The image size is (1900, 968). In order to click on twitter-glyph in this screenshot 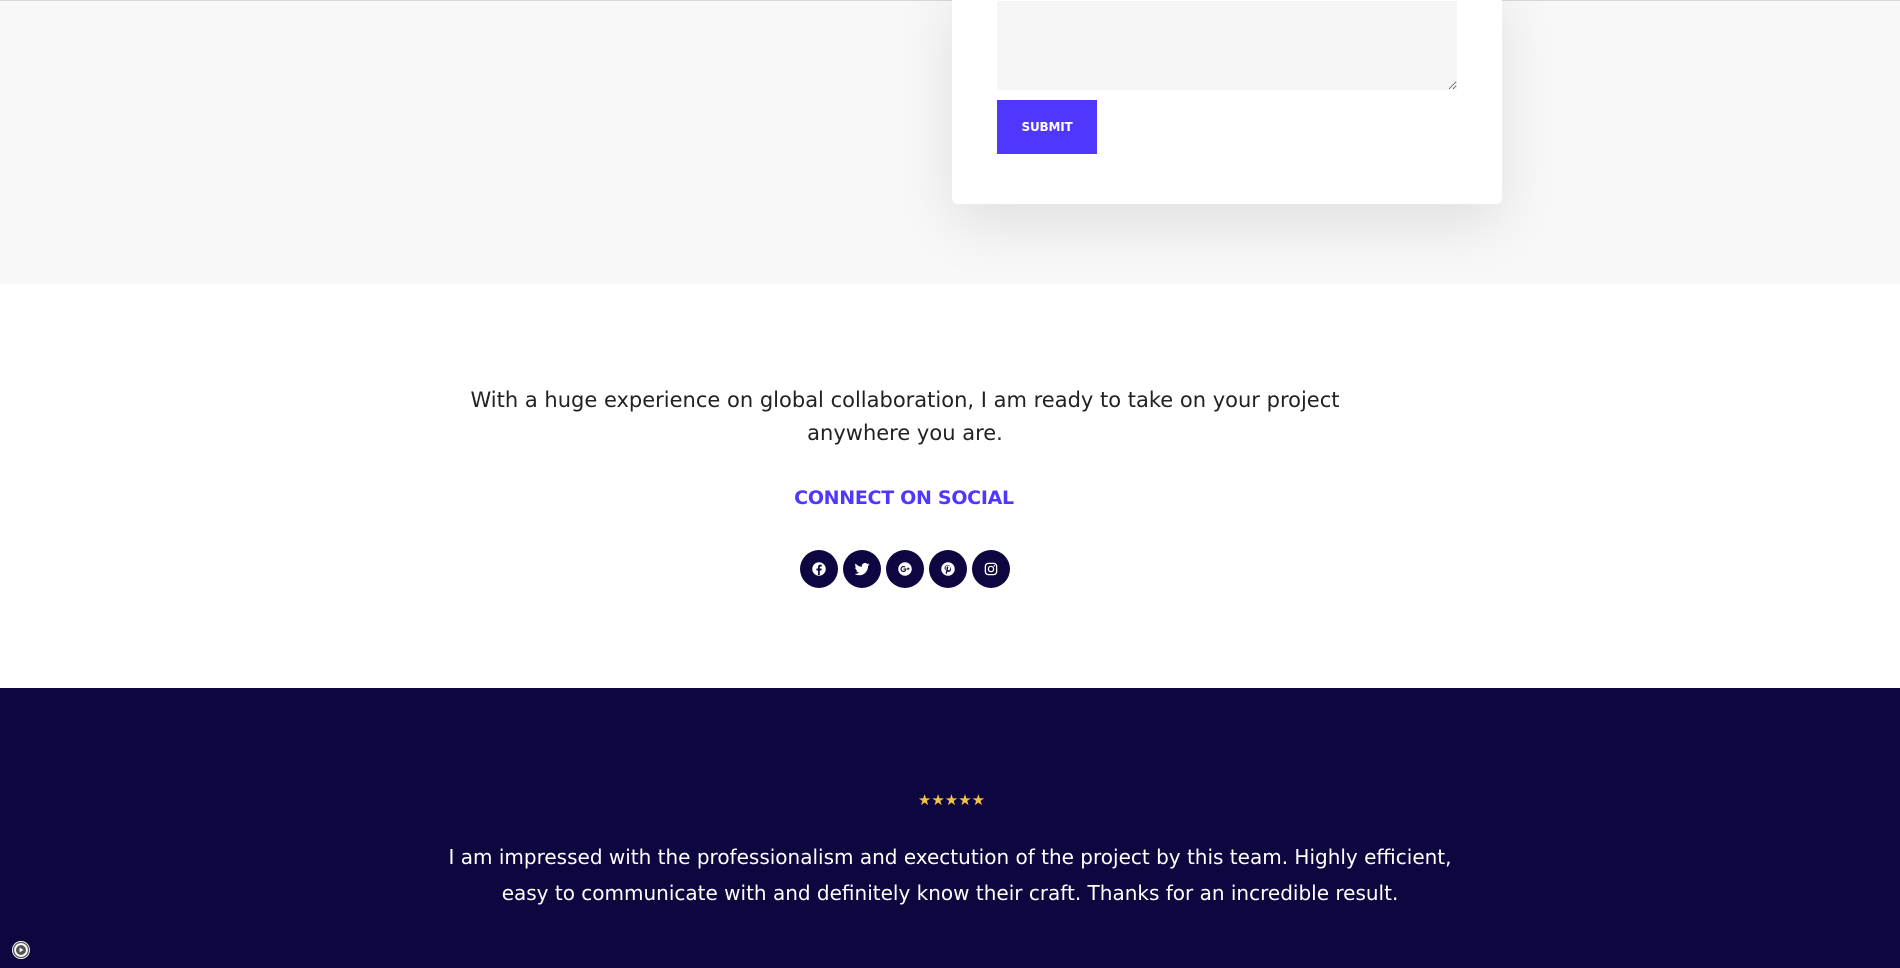, I will do `click(862, 569)`.